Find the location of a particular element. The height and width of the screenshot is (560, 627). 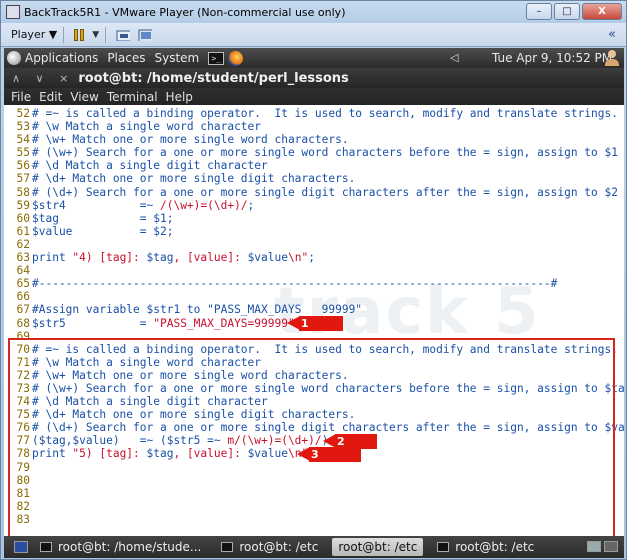

applications-menu: Applications is located at coordinates (61, 58).